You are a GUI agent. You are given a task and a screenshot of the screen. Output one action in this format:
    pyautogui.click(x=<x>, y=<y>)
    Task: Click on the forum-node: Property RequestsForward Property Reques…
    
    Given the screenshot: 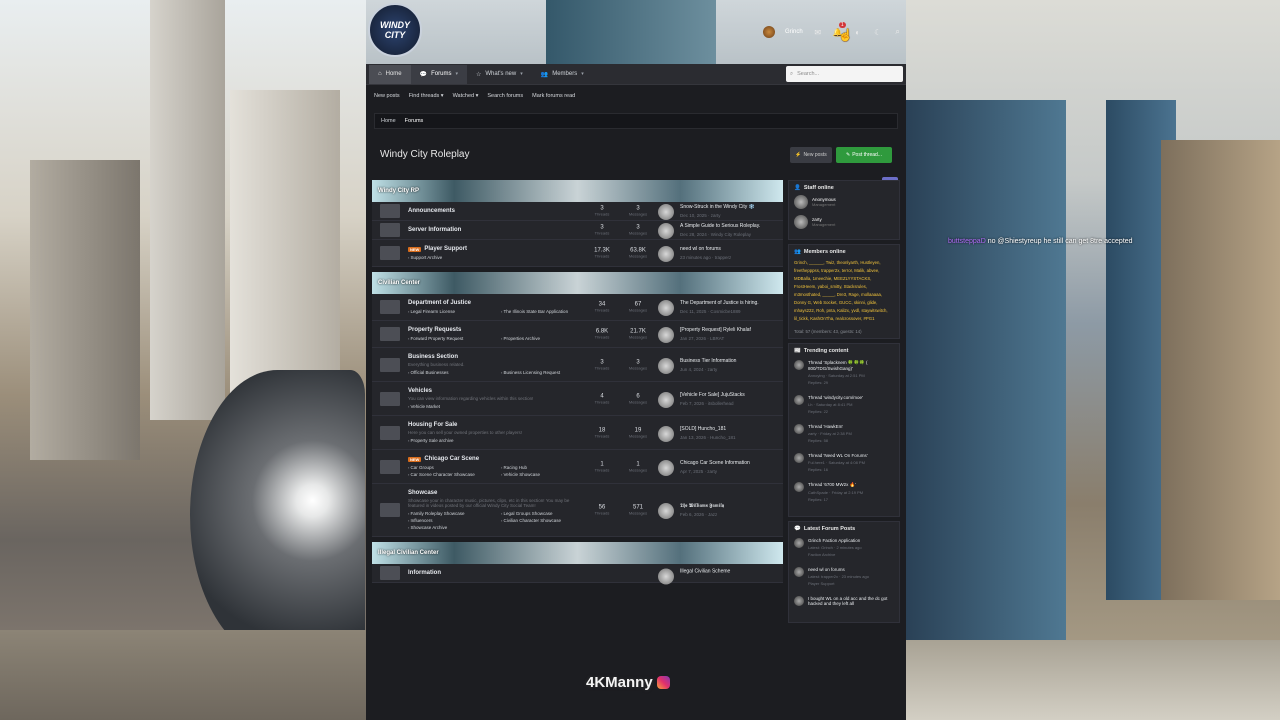 What is the action you would take?
    pyautogui.click(x=577, y=334)
    